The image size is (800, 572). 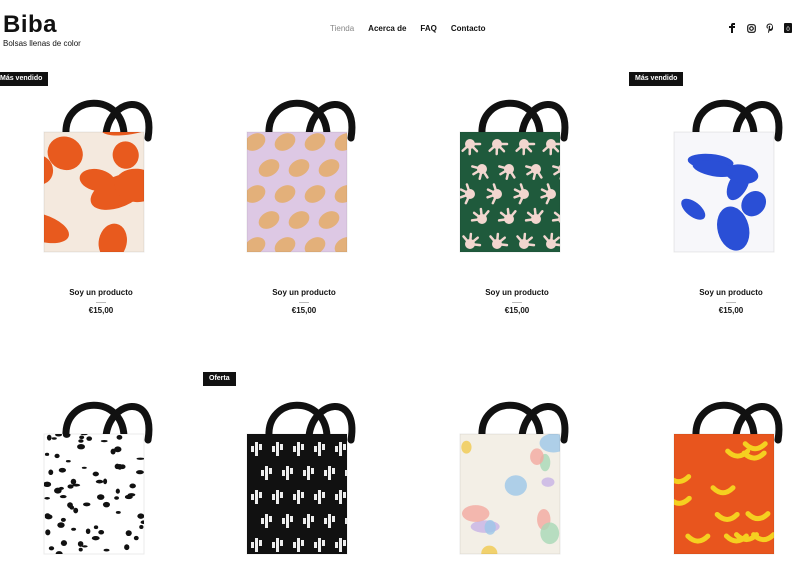 I want to click on social-links: 0, so click(x=759, y=28).